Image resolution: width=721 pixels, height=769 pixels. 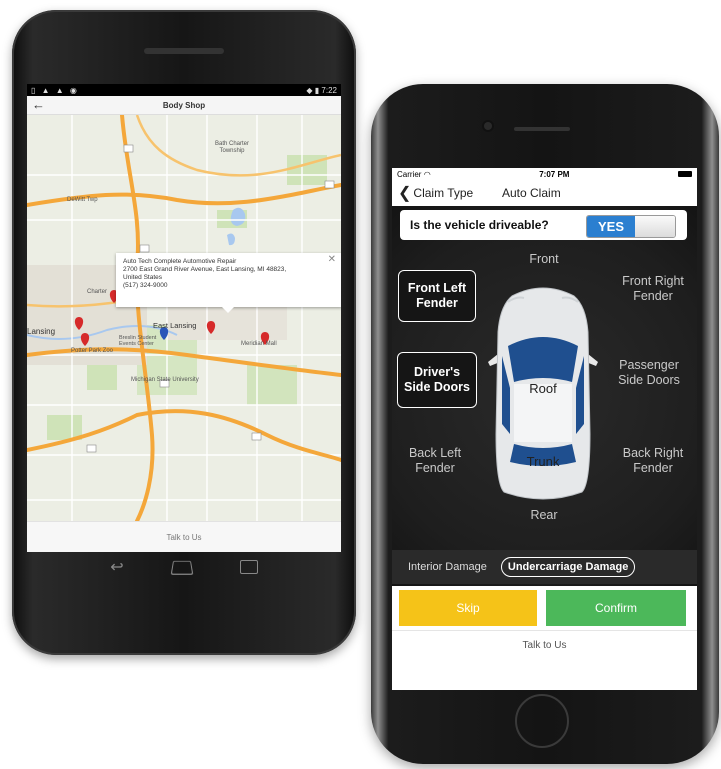 I want to click on driveable-question: Is the vehicle driveable?, so click(x=479, y=225).